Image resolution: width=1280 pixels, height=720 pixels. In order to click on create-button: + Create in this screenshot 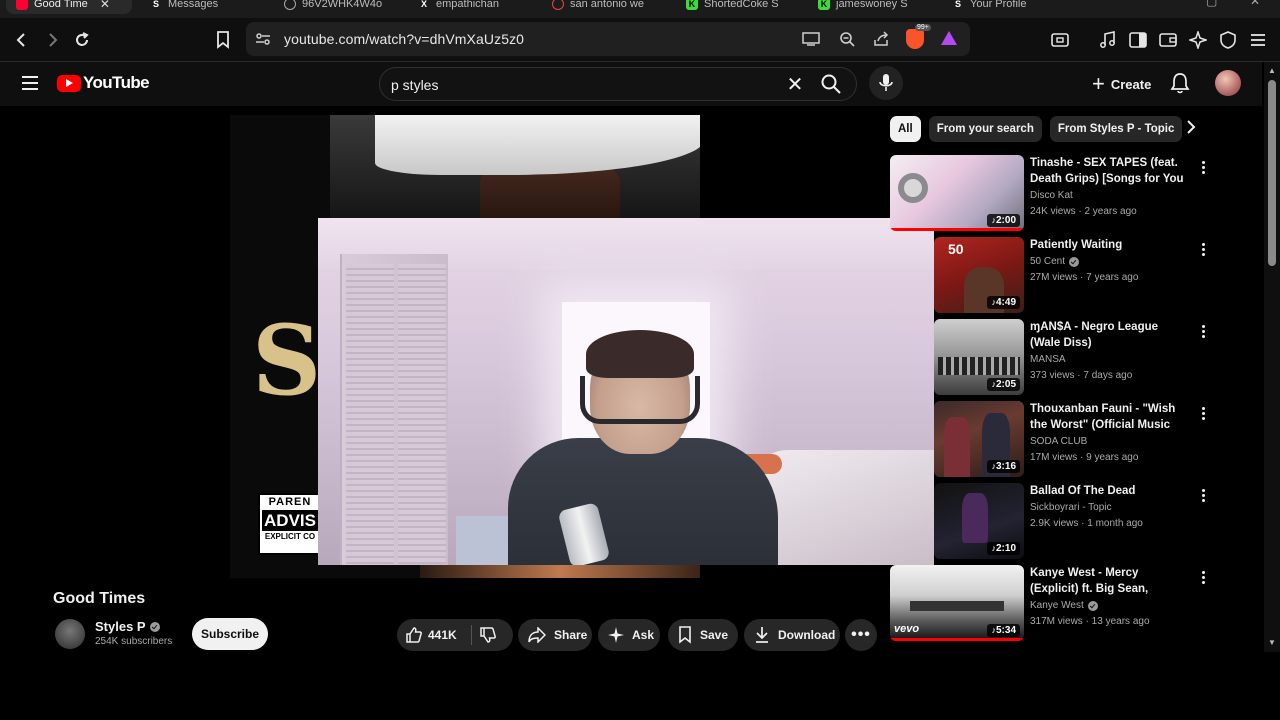, I will do `click(1121, 84)`.